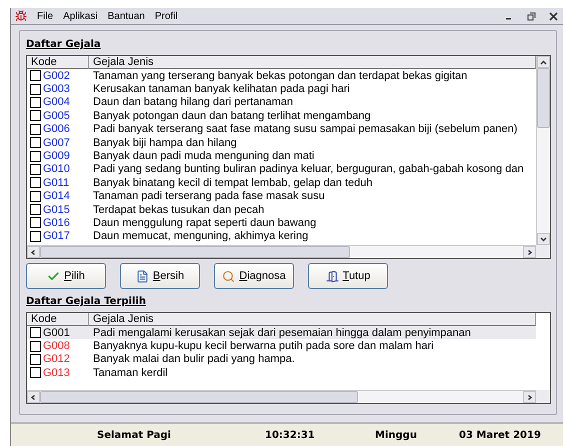  Describe the element at coordinates (56, 156) in the screenshot. I see `code-cell: G009` at that location.